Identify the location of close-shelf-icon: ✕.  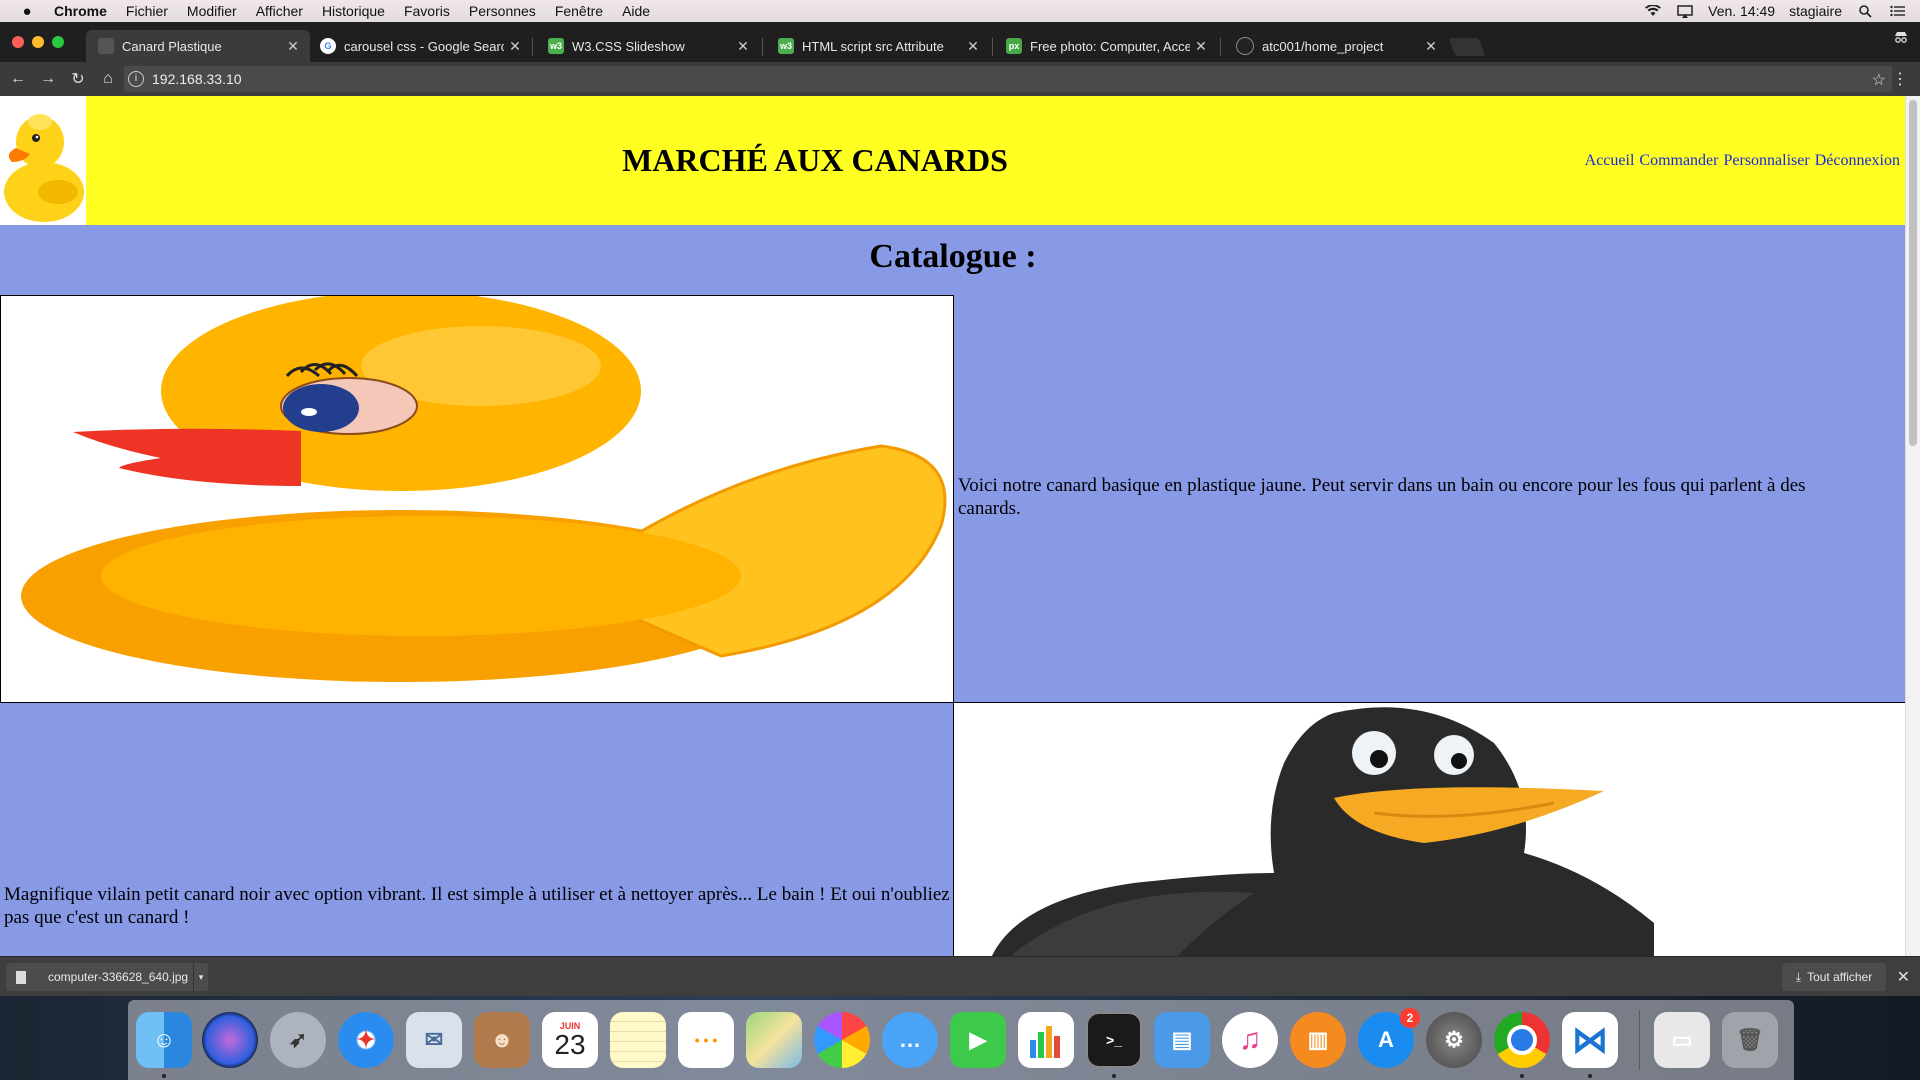
(1903, 977).